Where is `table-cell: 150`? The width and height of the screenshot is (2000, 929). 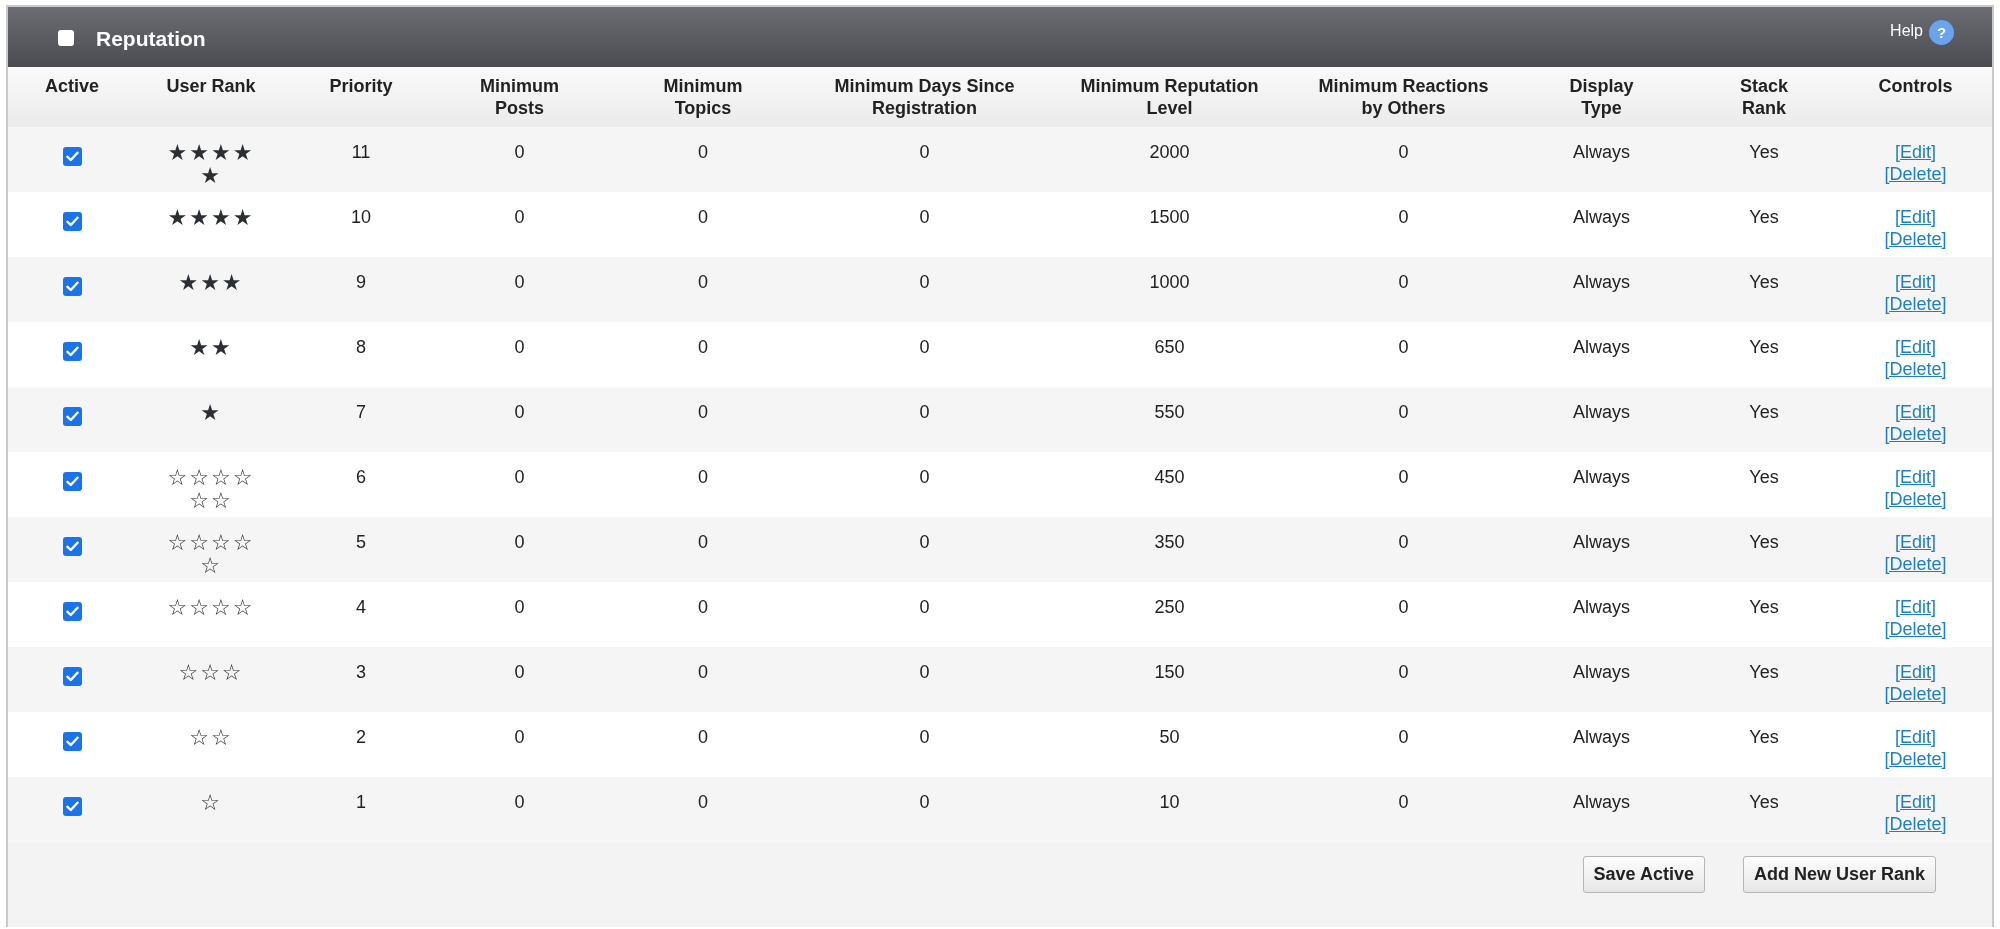
table-cell: 150 is located at coordinates (1169, 672).